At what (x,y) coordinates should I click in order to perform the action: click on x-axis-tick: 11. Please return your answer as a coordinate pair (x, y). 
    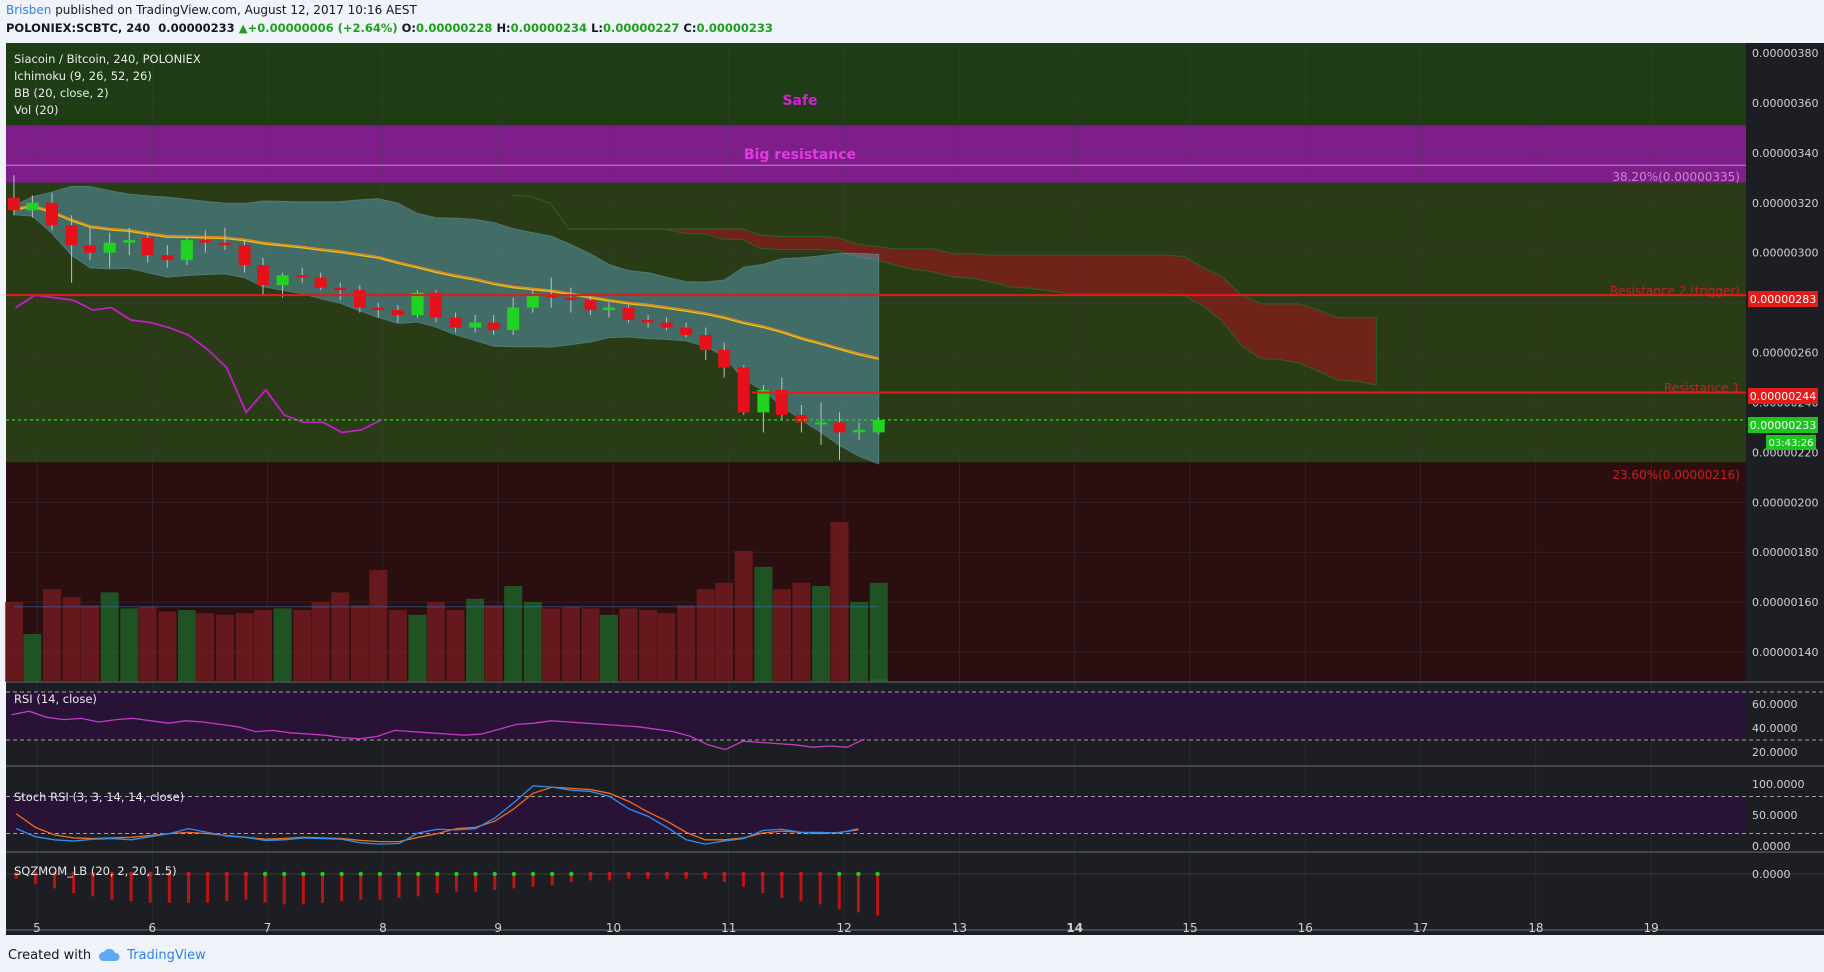
    Looking at the image, I should click on (728, 928).